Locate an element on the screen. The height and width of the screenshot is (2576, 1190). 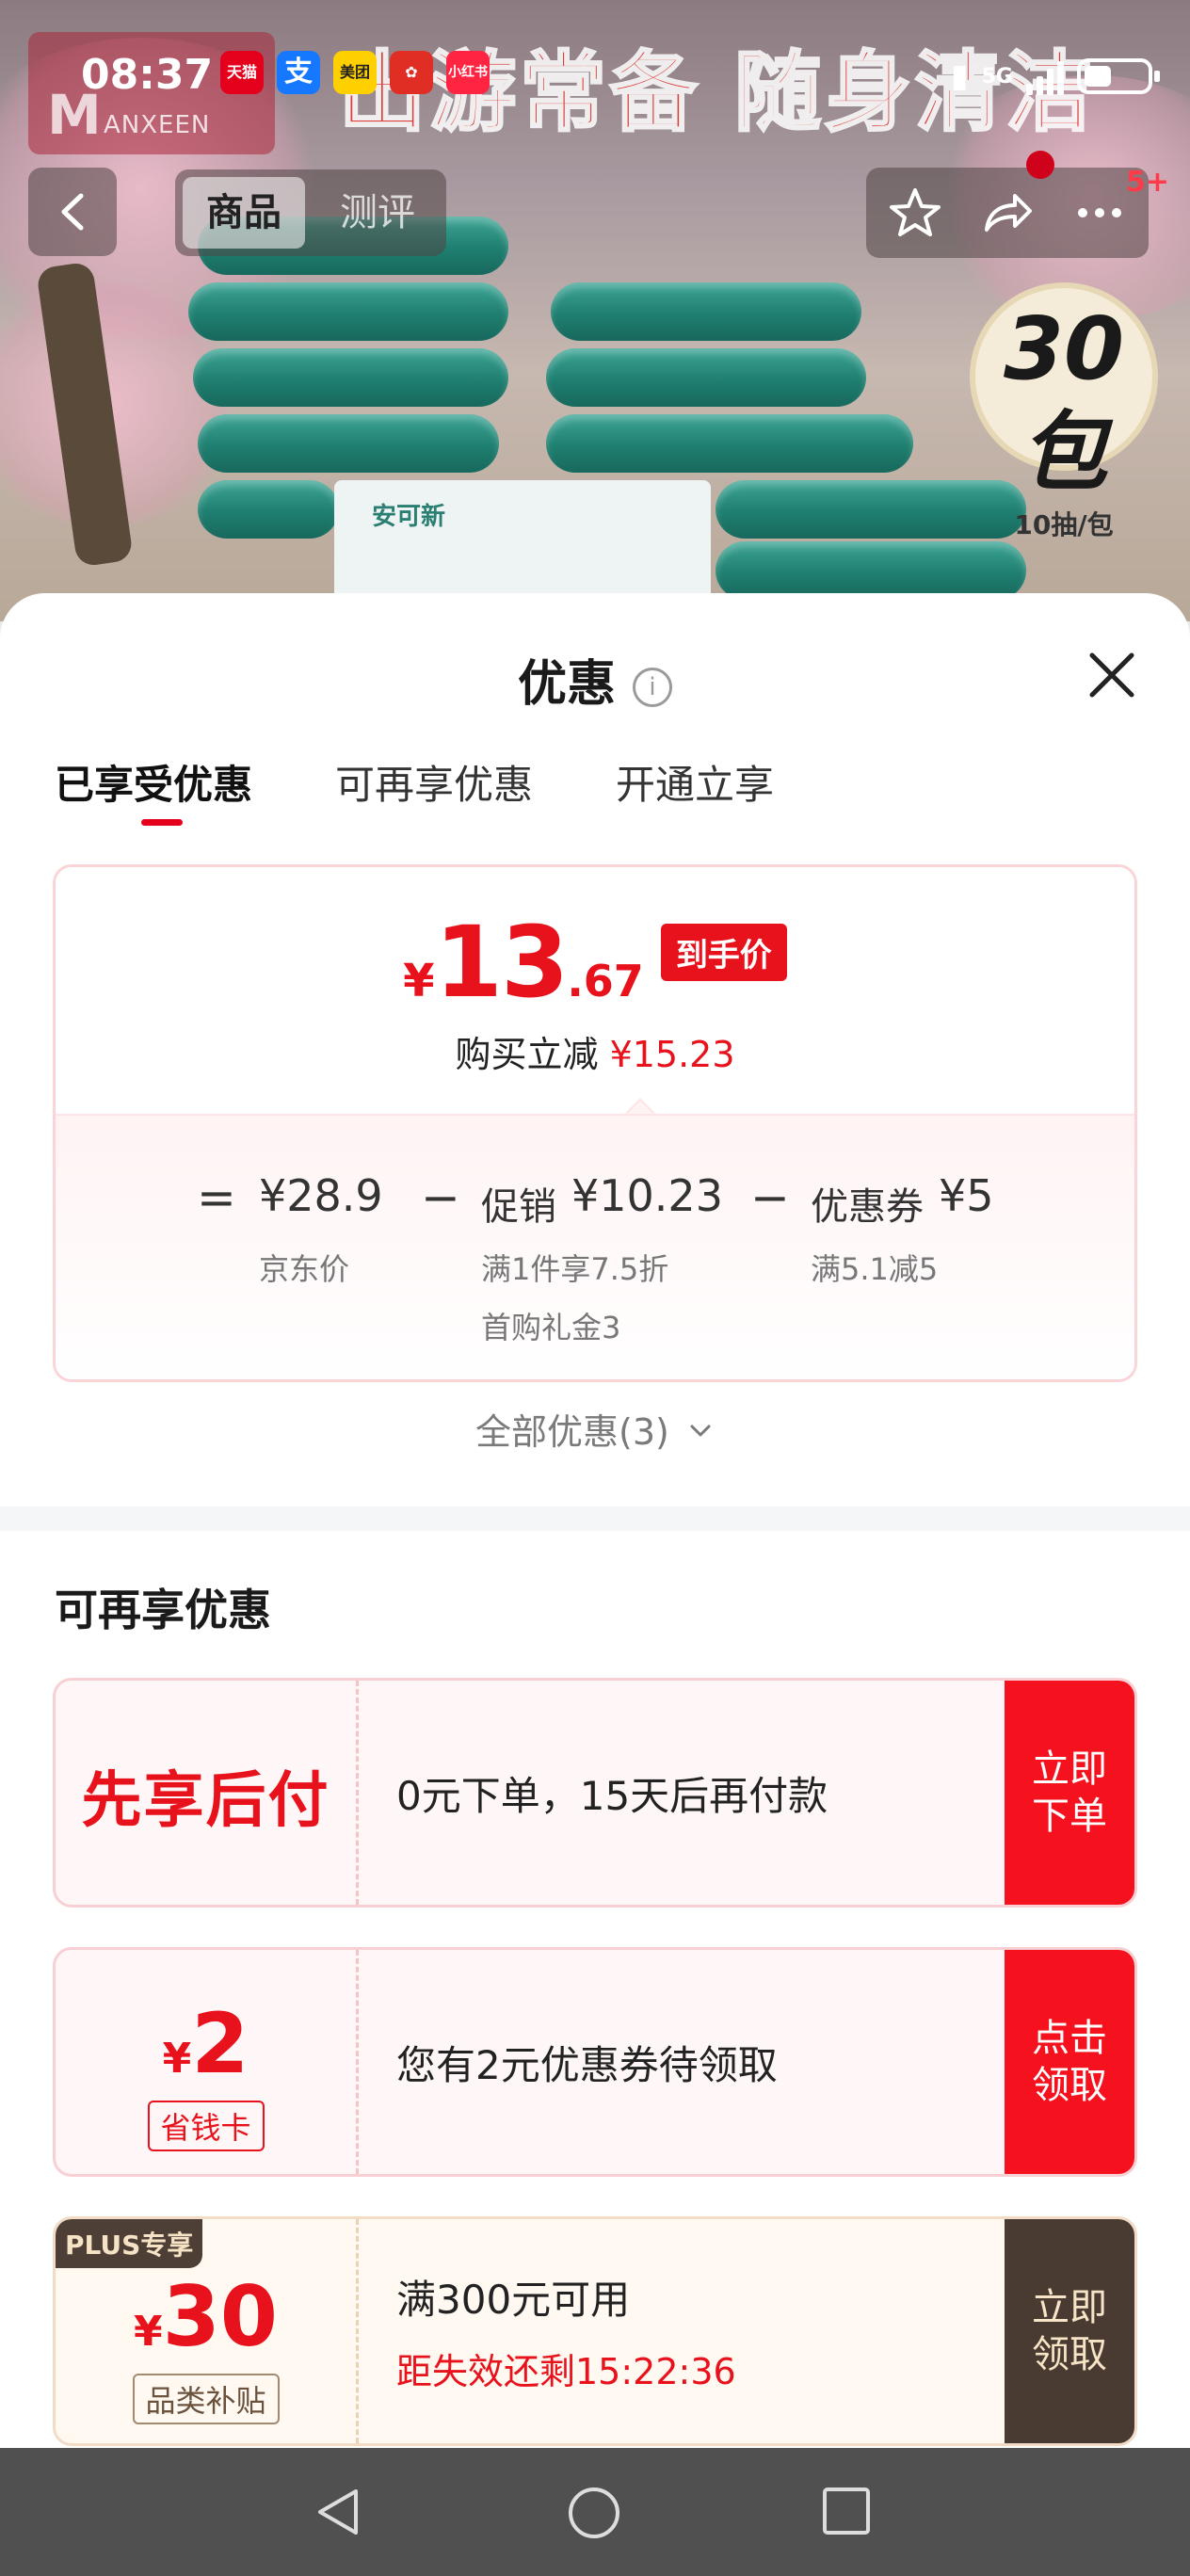
claim-coupon-button: 点击领取 is located at coordinates (1069, 2062).